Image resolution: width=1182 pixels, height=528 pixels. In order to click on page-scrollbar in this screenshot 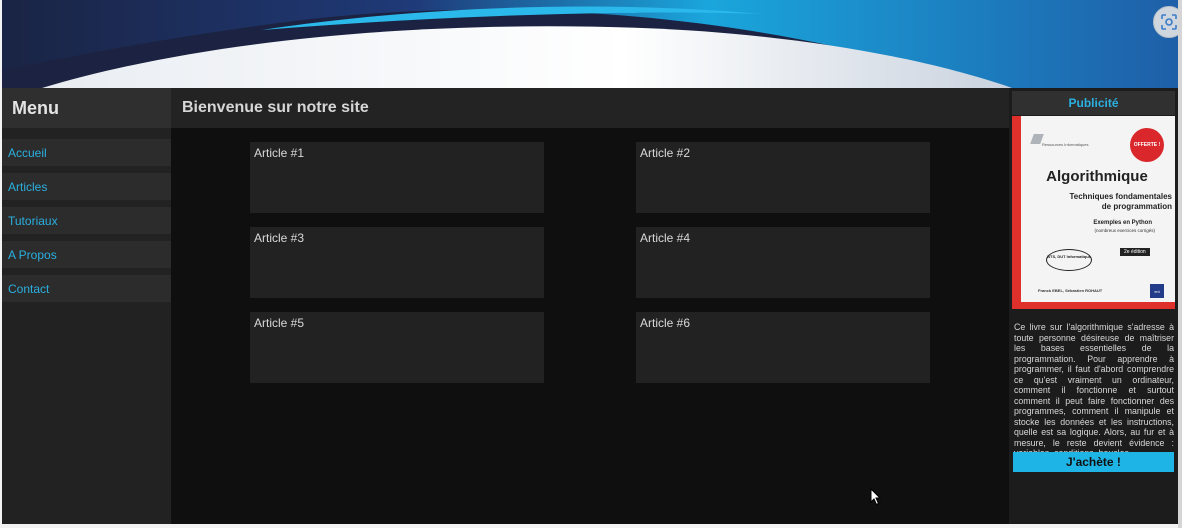, I will do `click(1180, 264)`.